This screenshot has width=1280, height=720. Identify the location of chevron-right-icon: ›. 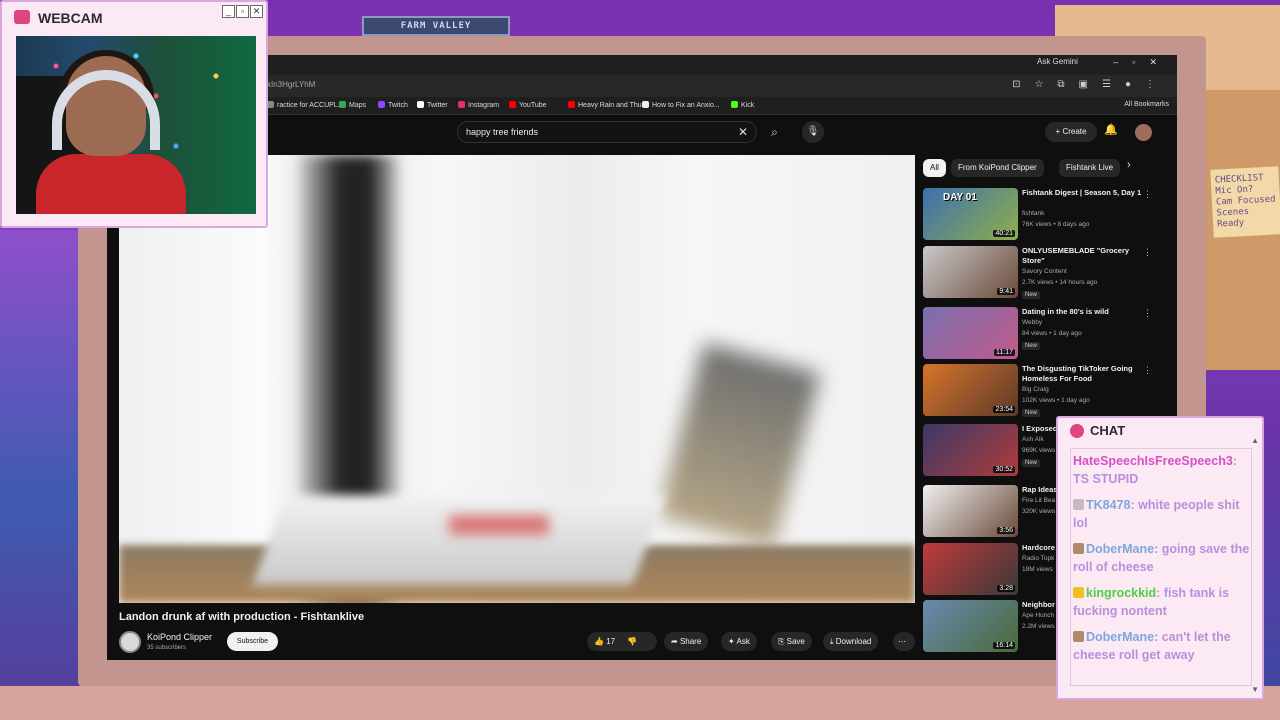
(1129, 165).